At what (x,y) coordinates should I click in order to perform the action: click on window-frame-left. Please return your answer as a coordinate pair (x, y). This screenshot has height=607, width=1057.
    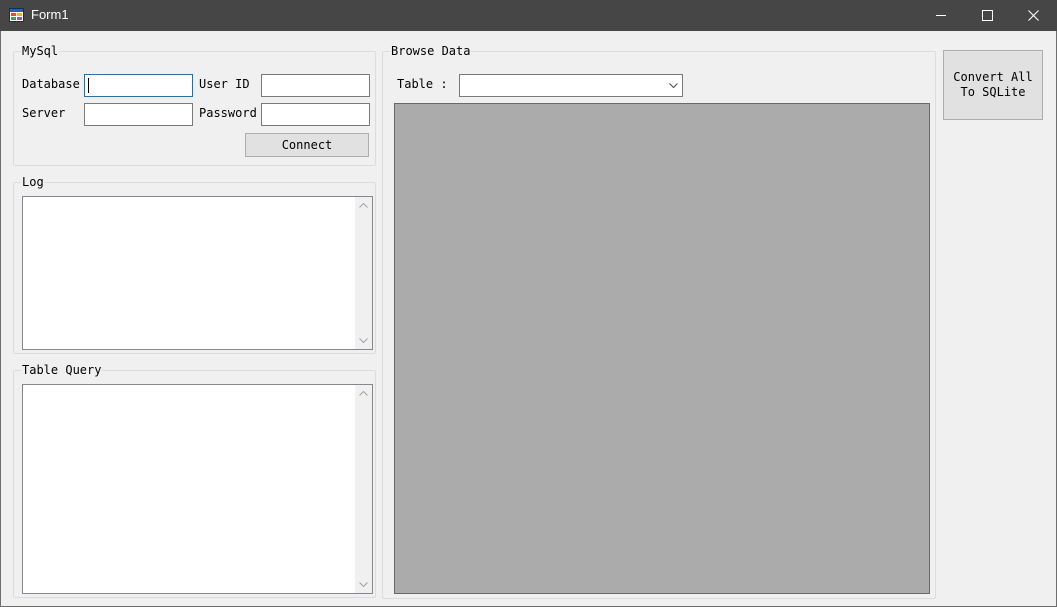
    Looking at the image, I should click on (0, 319).